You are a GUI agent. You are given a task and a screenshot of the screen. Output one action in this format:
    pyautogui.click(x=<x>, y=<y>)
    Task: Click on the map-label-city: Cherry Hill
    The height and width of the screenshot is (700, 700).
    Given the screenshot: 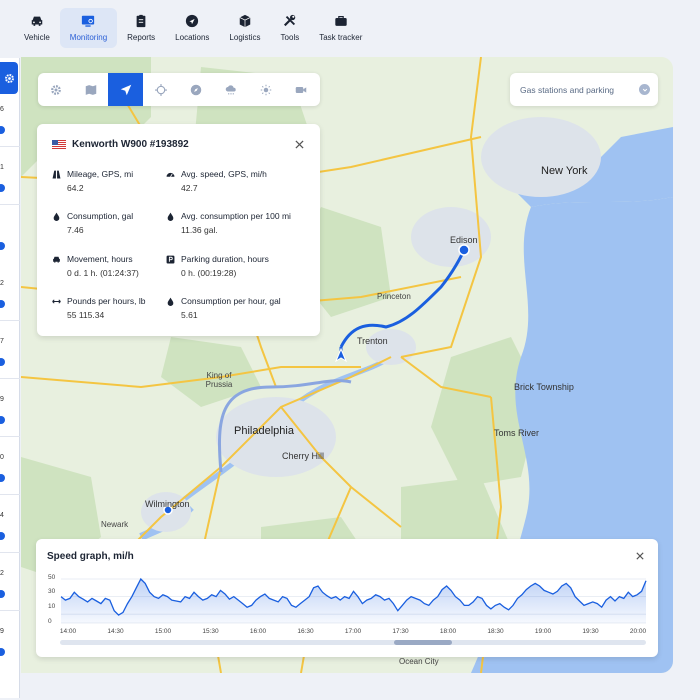 What is the action you would take?
    pyautogui.click(x=303, y=456)
    